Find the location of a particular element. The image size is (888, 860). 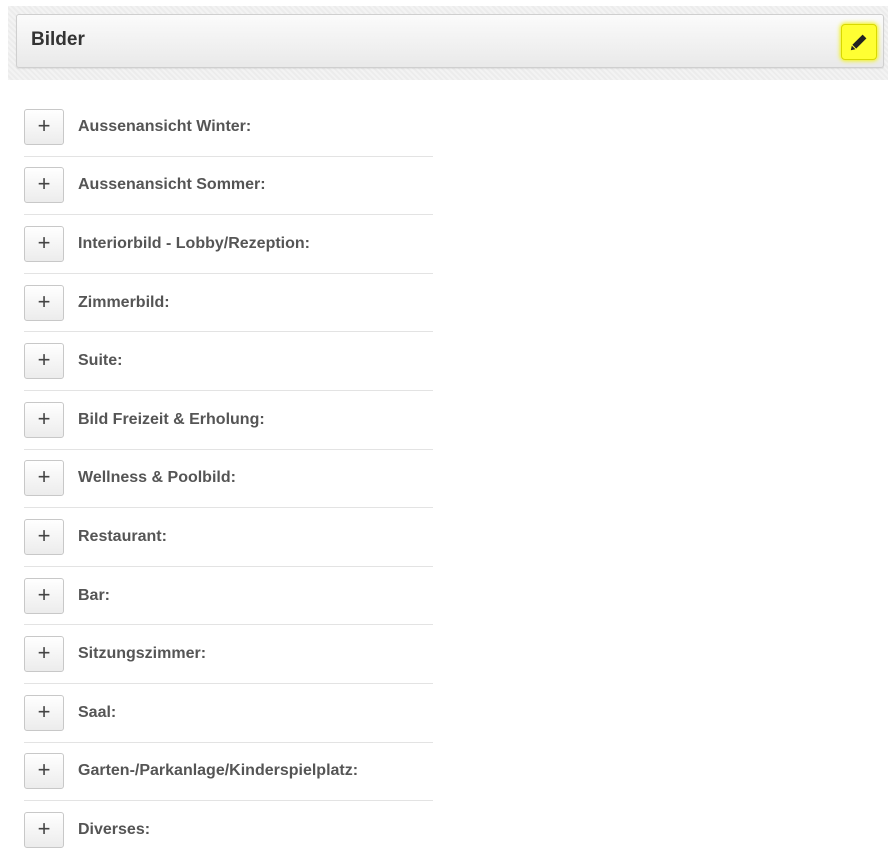

panel-header: Bilder is located at coordinates (450, 41).